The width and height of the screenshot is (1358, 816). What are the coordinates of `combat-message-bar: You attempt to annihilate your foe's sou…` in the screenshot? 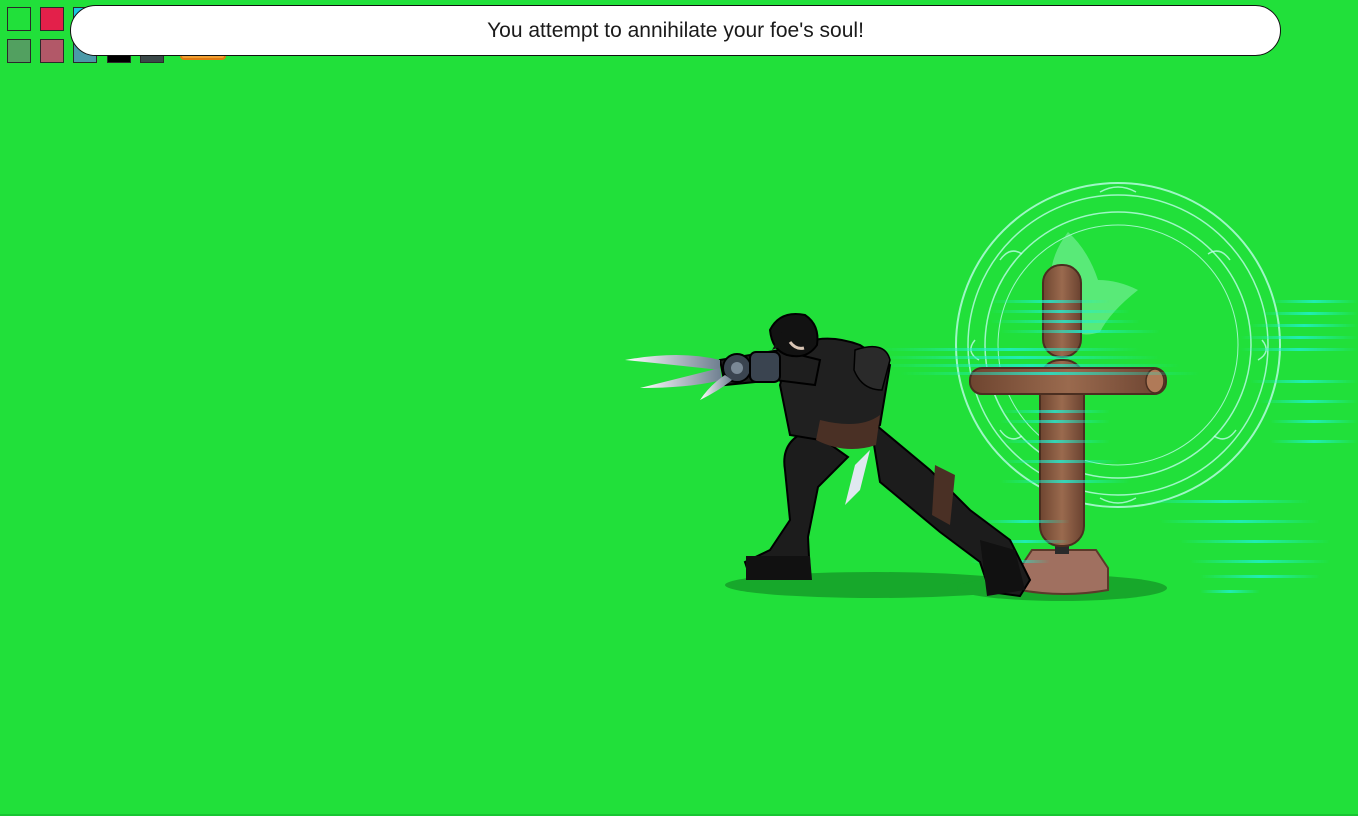 It's located at (675, 30).